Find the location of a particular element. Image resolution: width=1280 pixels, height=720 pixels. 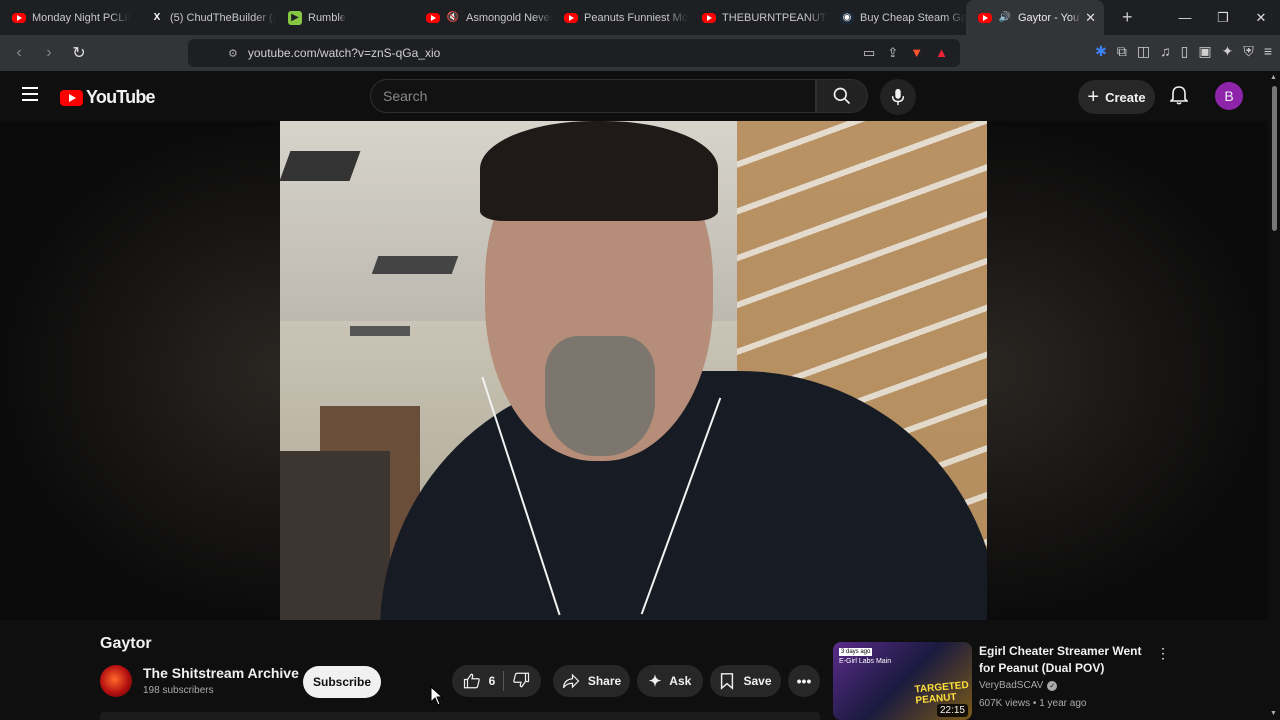

screenshot-icon: ◫ is located at coordinates (1143, 51).